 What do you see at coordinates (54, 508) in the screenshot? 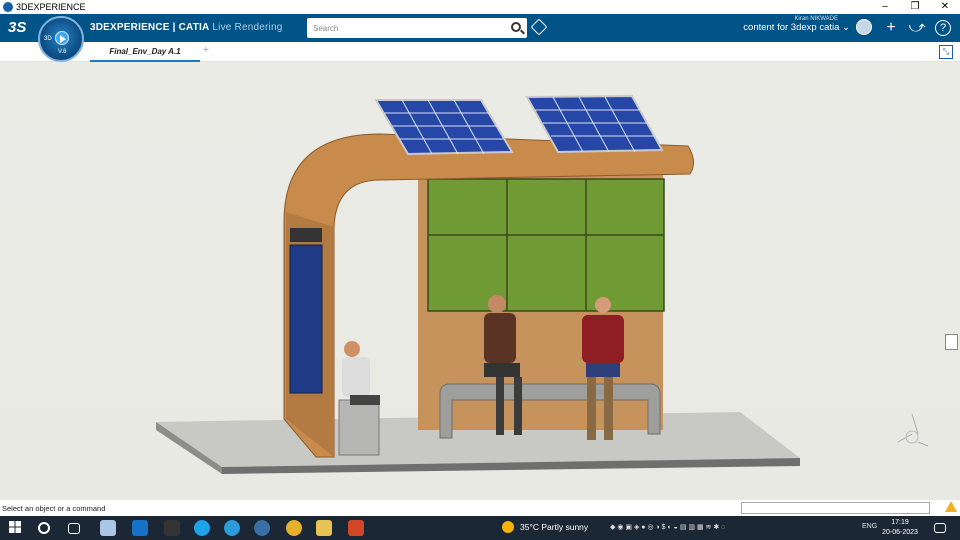
I see `status-message: Select an object or a command` at bounding box center [54, 508].